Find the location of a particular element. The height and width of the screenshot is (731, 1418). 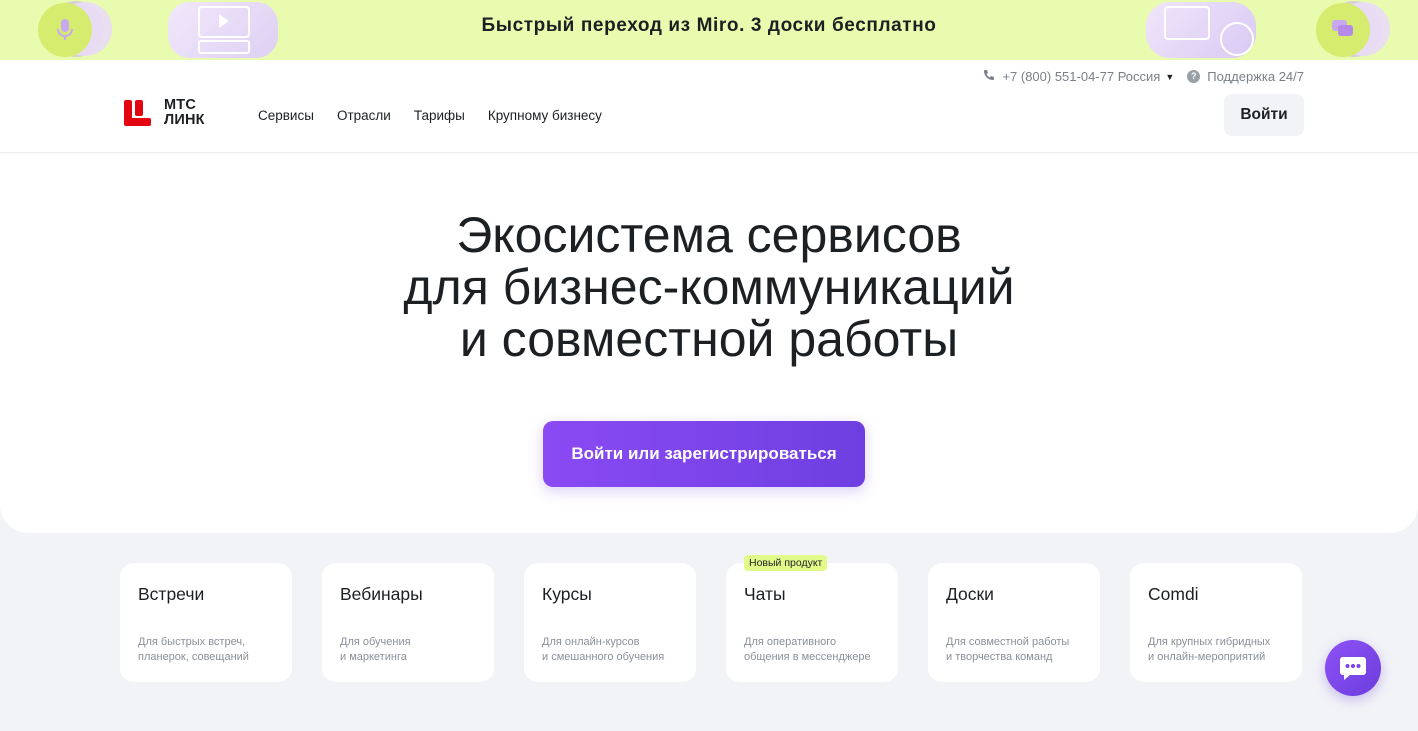

card-title: Встречи is located at coordinates (171, 594).